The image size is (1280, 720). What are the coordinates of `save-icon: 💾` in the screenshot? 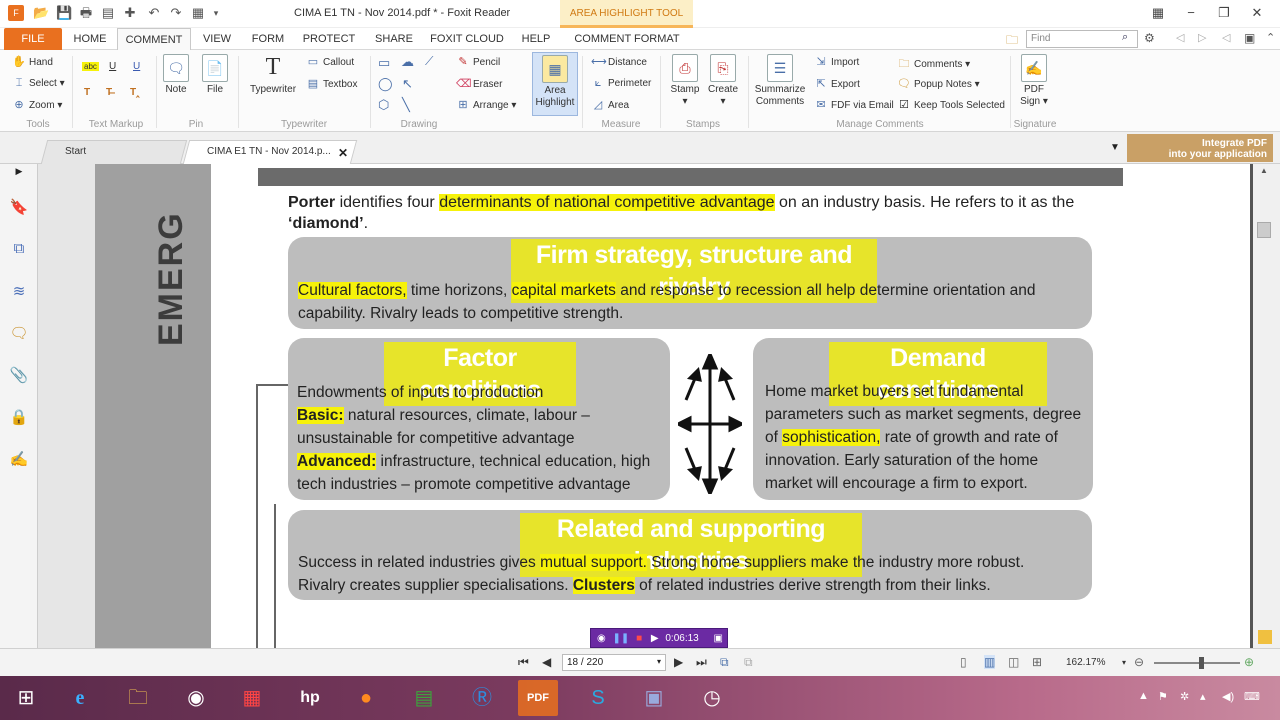 It's located at (64, 13).